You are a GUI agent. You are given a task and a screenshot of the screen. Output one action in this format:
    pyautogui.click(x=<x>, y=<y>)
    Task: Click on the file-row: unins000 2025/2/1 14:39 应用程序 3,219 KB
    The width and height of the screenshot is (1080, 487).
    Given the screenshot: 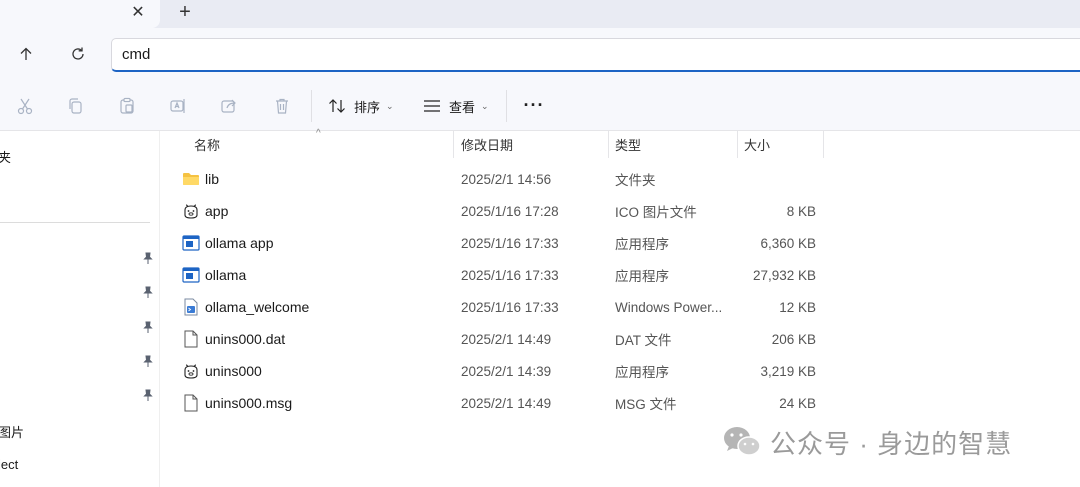 What is the action you would take?
    pyautogui.click(x=502, y=371)
    